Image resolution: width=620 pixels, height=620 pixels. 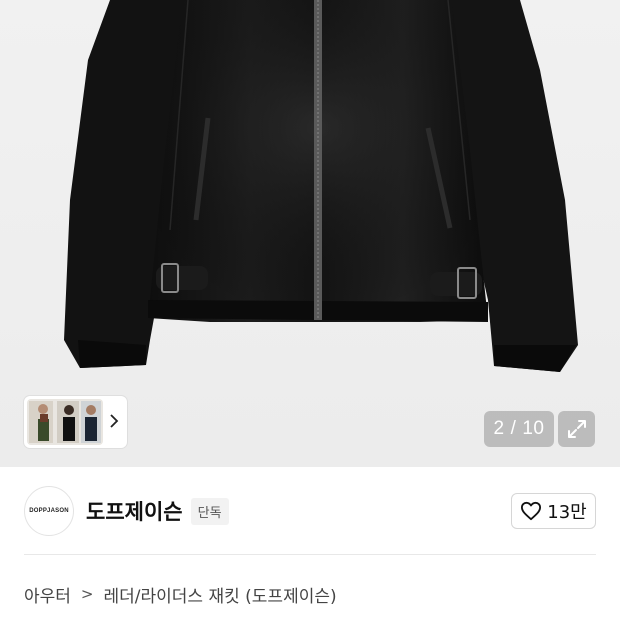 What do you see at coordinates (47, 594) in the screenshot?
I see `breadcrumb-category: 아우터` at bounding box center [47, 594].